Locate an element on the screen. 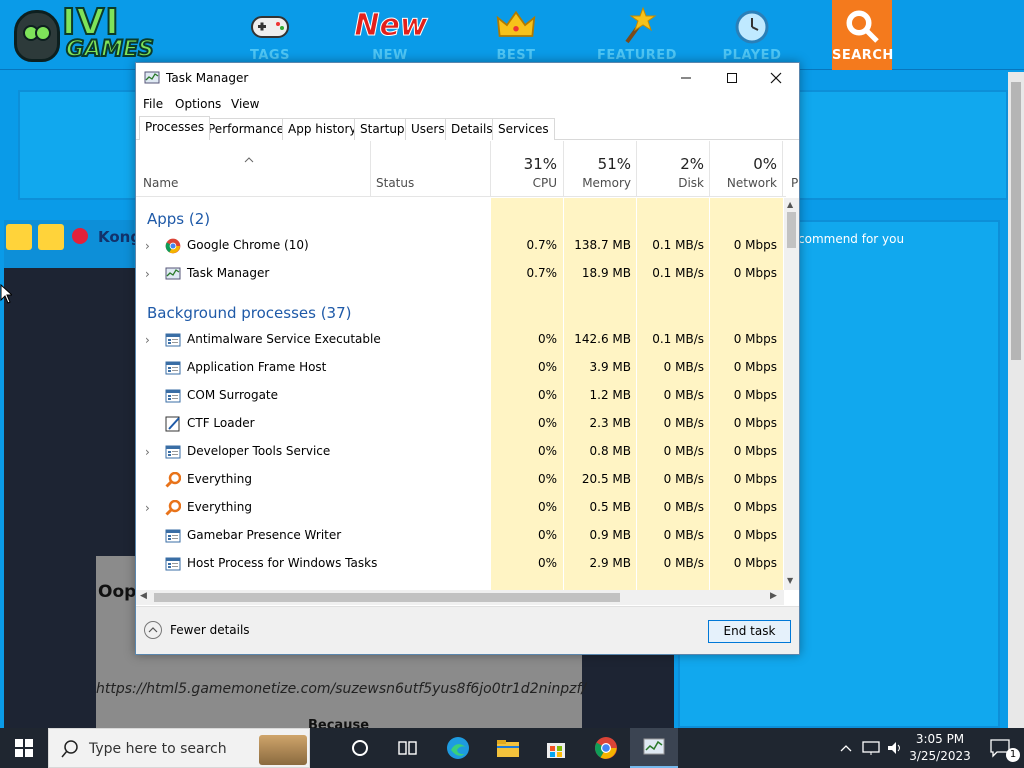 The width and height of the screenshot is (1024, 768). tab-users: Users is located at coordinates (428, 129).